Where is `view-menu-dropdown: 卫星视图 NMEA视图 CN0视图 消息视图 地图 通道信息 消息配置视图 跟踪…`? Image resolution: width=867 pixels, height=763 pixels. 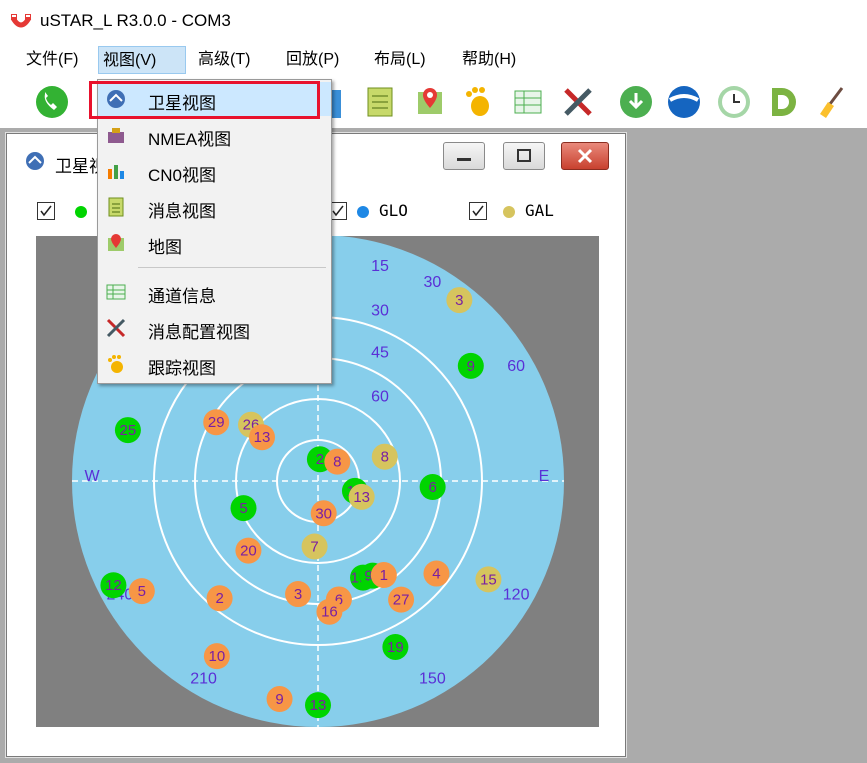 view-menu-dropdown: 卫星视图 NMEA视图 CN0视图 消息视图 地图 通道信息 消息配置视图 跟踪… is located at coordinates (214, 231).